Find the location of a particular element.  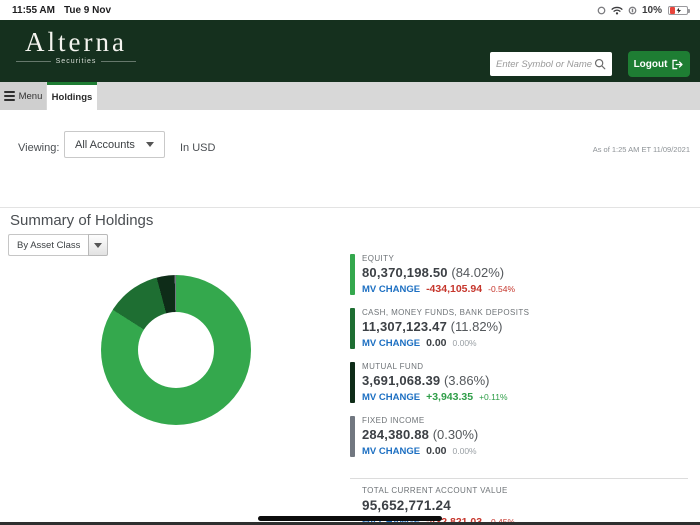

brand-logo: Alterna Securities is located at coordinates (76, 46).